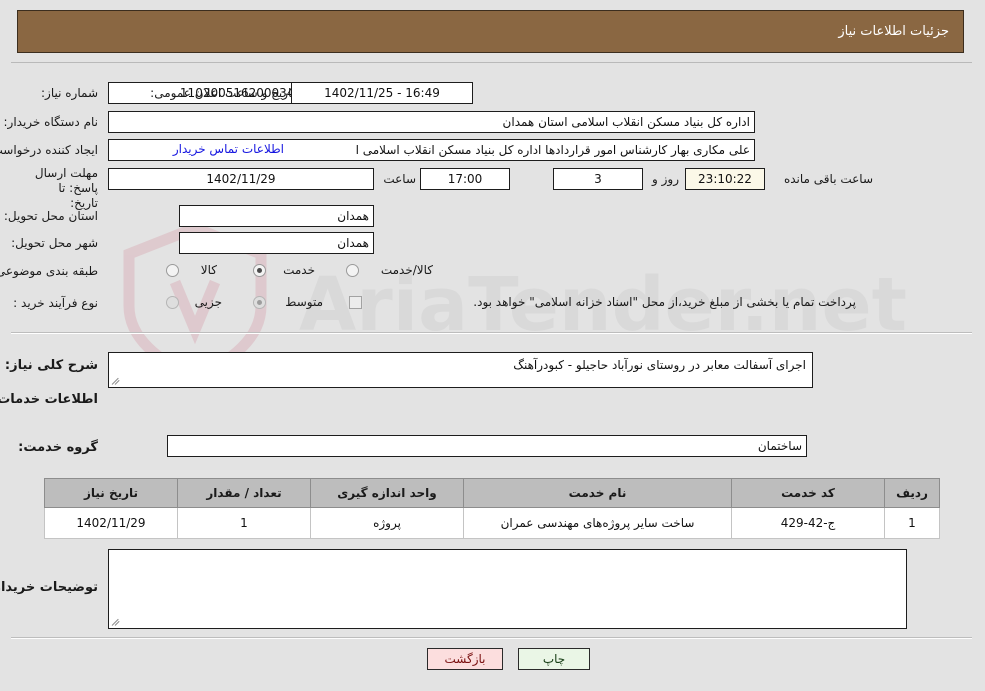 The height and width of the screenshot is (691, 985). I want to click on remaining-days-value: 3, so click(599, 179).